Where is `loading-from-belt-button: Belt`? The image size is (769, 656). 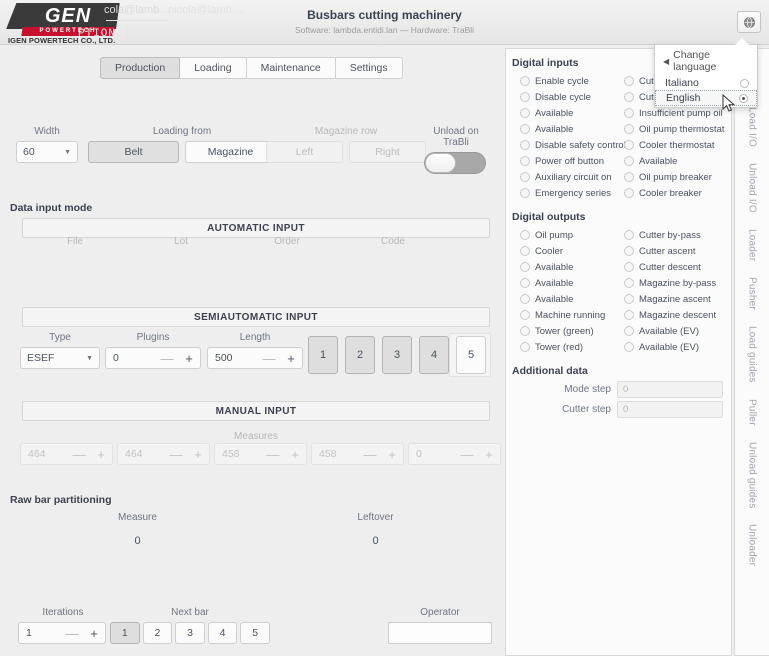 loading-from-belt-button: Belt is located at coordinates (133, 152).